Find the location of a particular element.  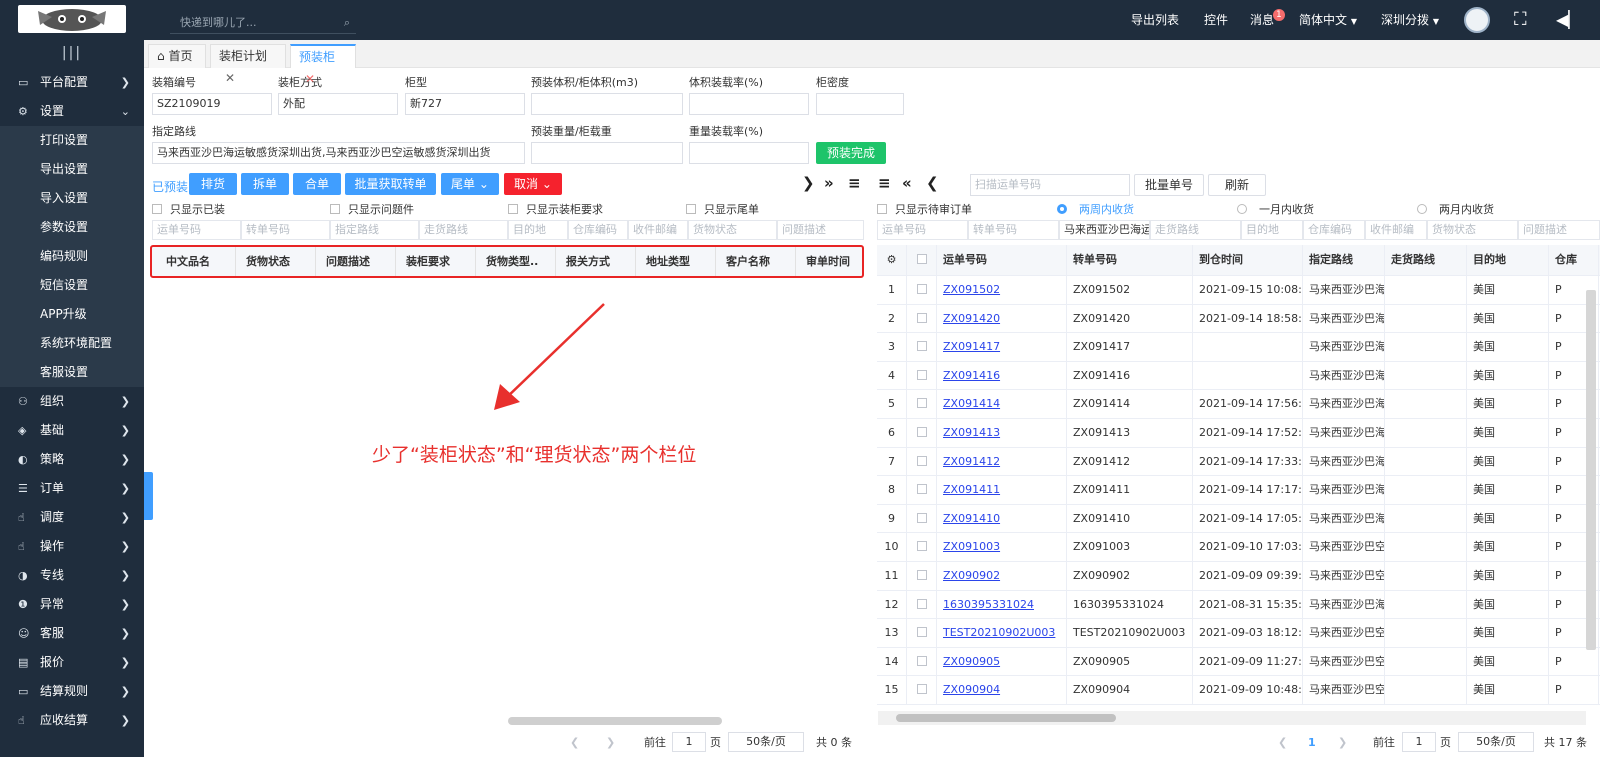

density-field is located at coordinates (860, 104).